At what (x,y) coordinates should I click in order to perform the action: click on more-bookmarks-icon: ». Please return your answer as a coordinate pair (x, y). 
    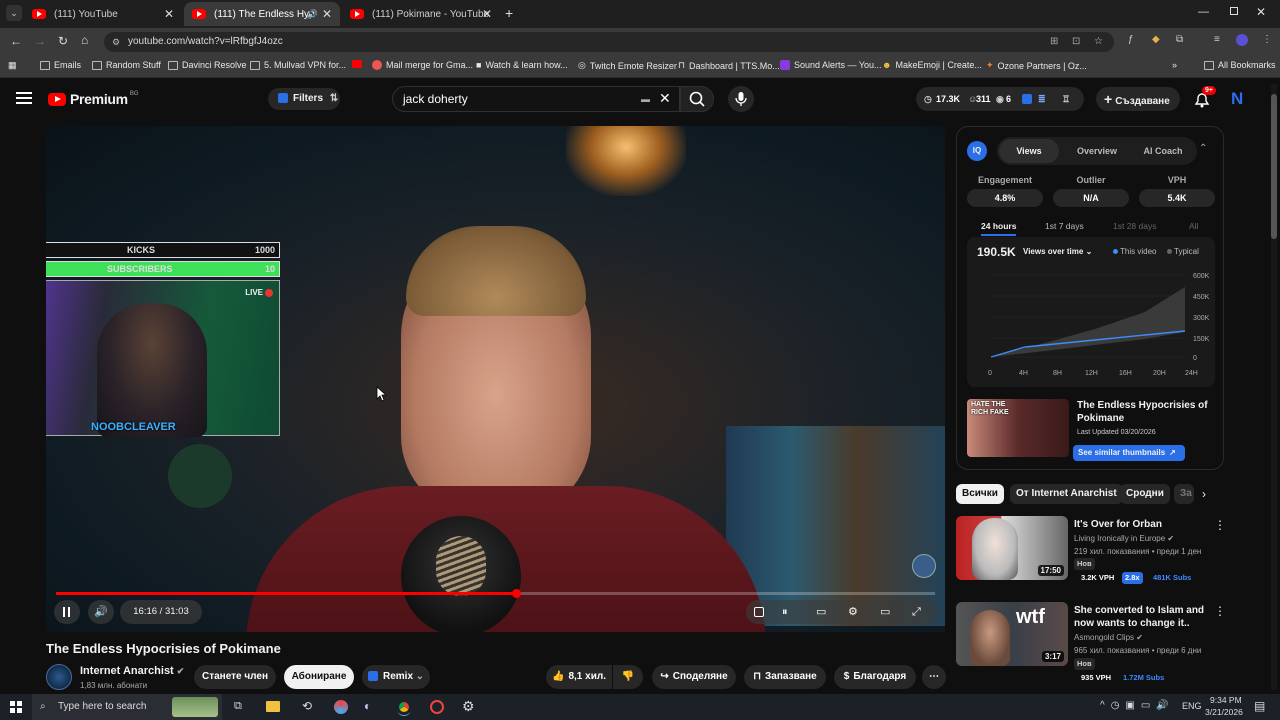
    Looking at the image, I should click on (1174, 65).